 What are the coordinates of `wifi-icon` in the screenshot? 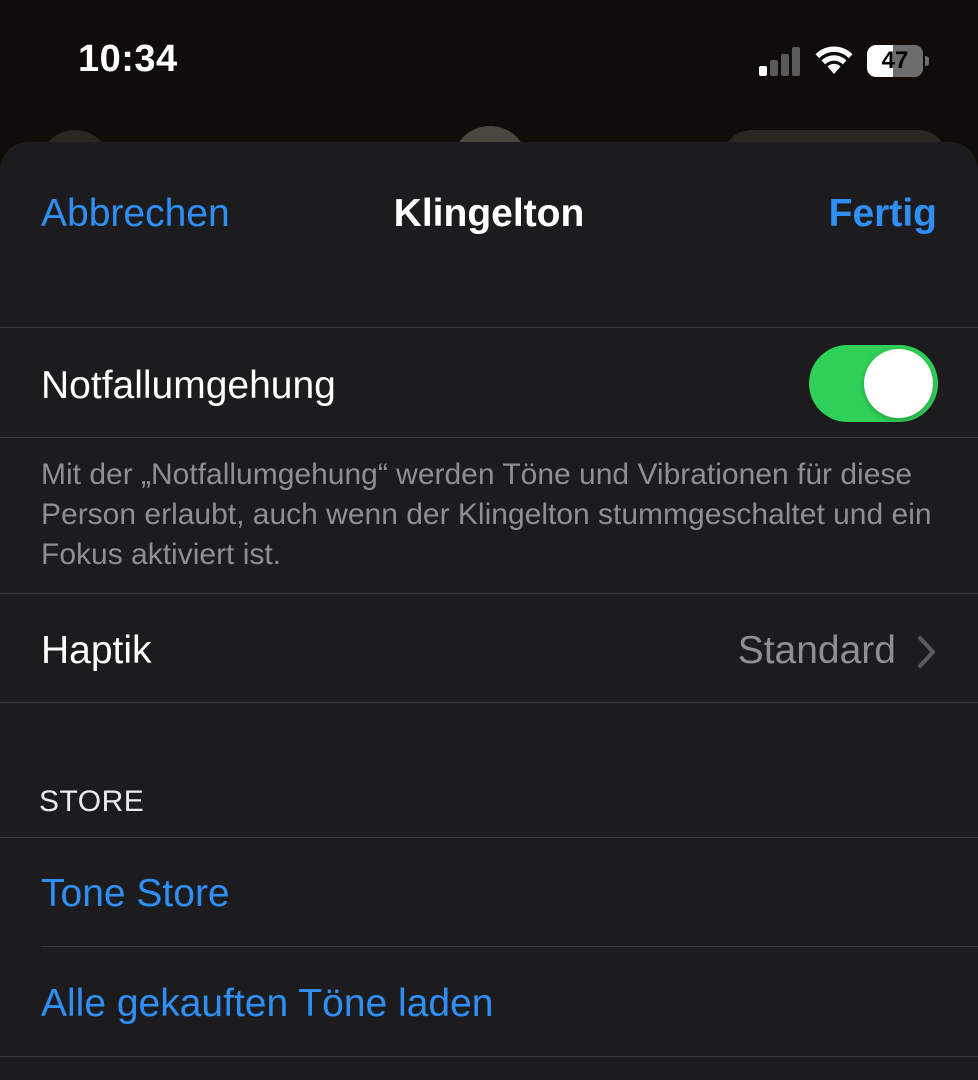 It's located at (834, 60).